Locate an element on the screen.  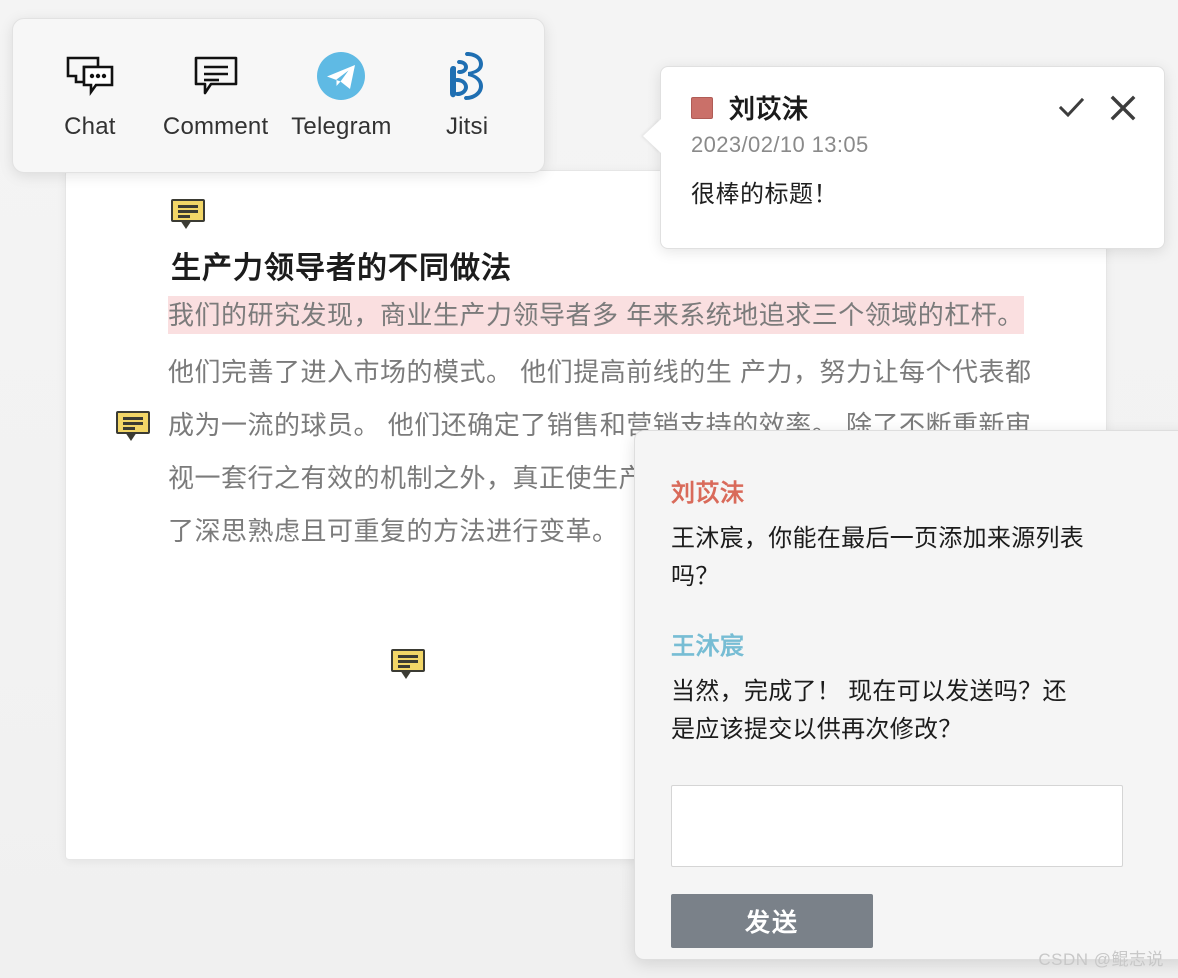
highlighted-paragraph: 我们的研究发现，商业生产力领导者多 年来系统地追求三个领域的杠杆。 is located at coordinates (608, 315).